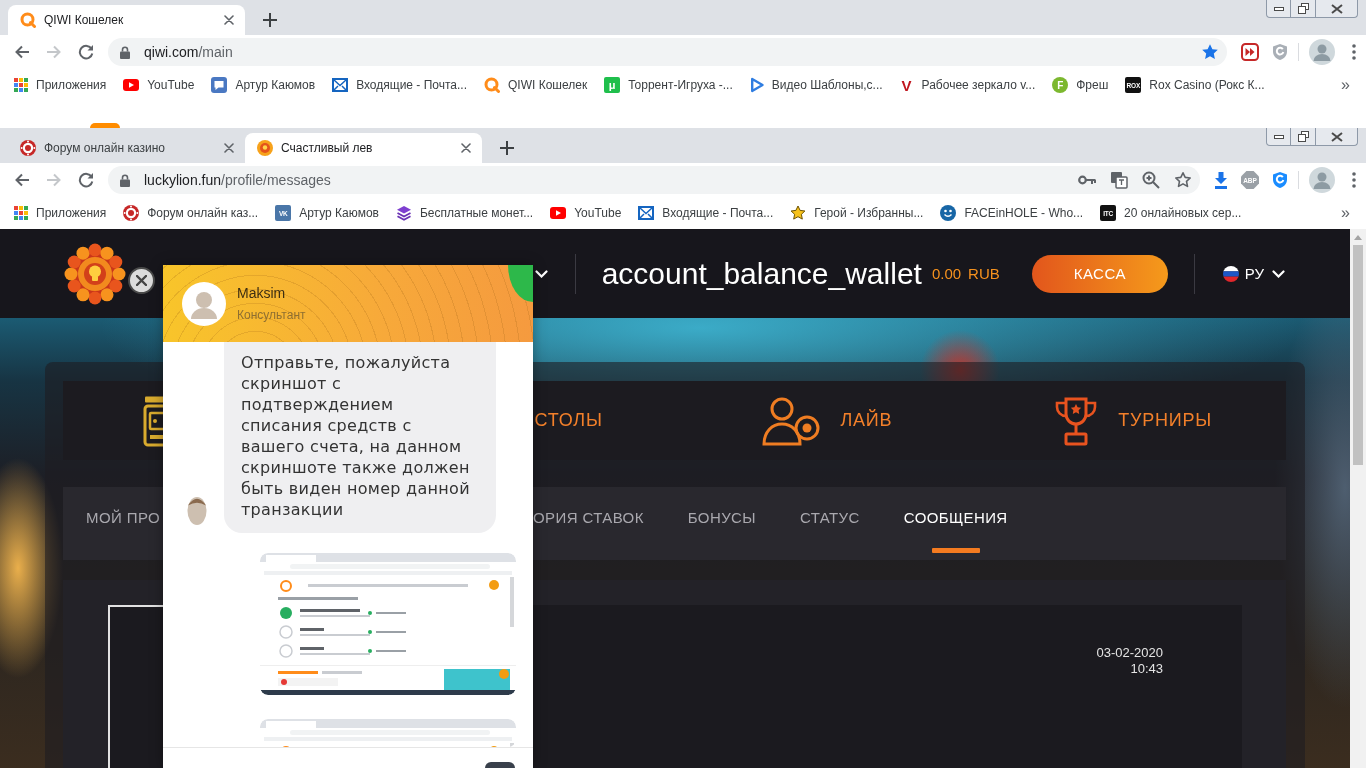  What do you see at coordinates (1165, 420) in the screenshot?
I see `category-link: ТУРНИРЫ` at bounding box center [1165, 420].